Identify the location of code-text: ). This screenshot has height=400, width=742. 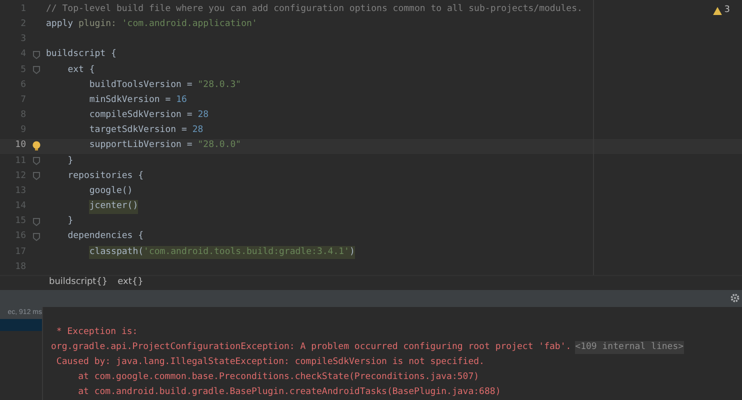
(352, 253).